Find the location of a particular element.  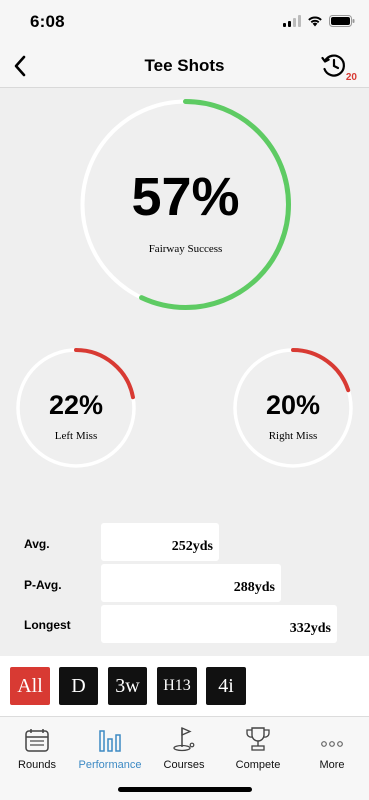

right-miss-value: 20% is located at coordinates (293, 405).